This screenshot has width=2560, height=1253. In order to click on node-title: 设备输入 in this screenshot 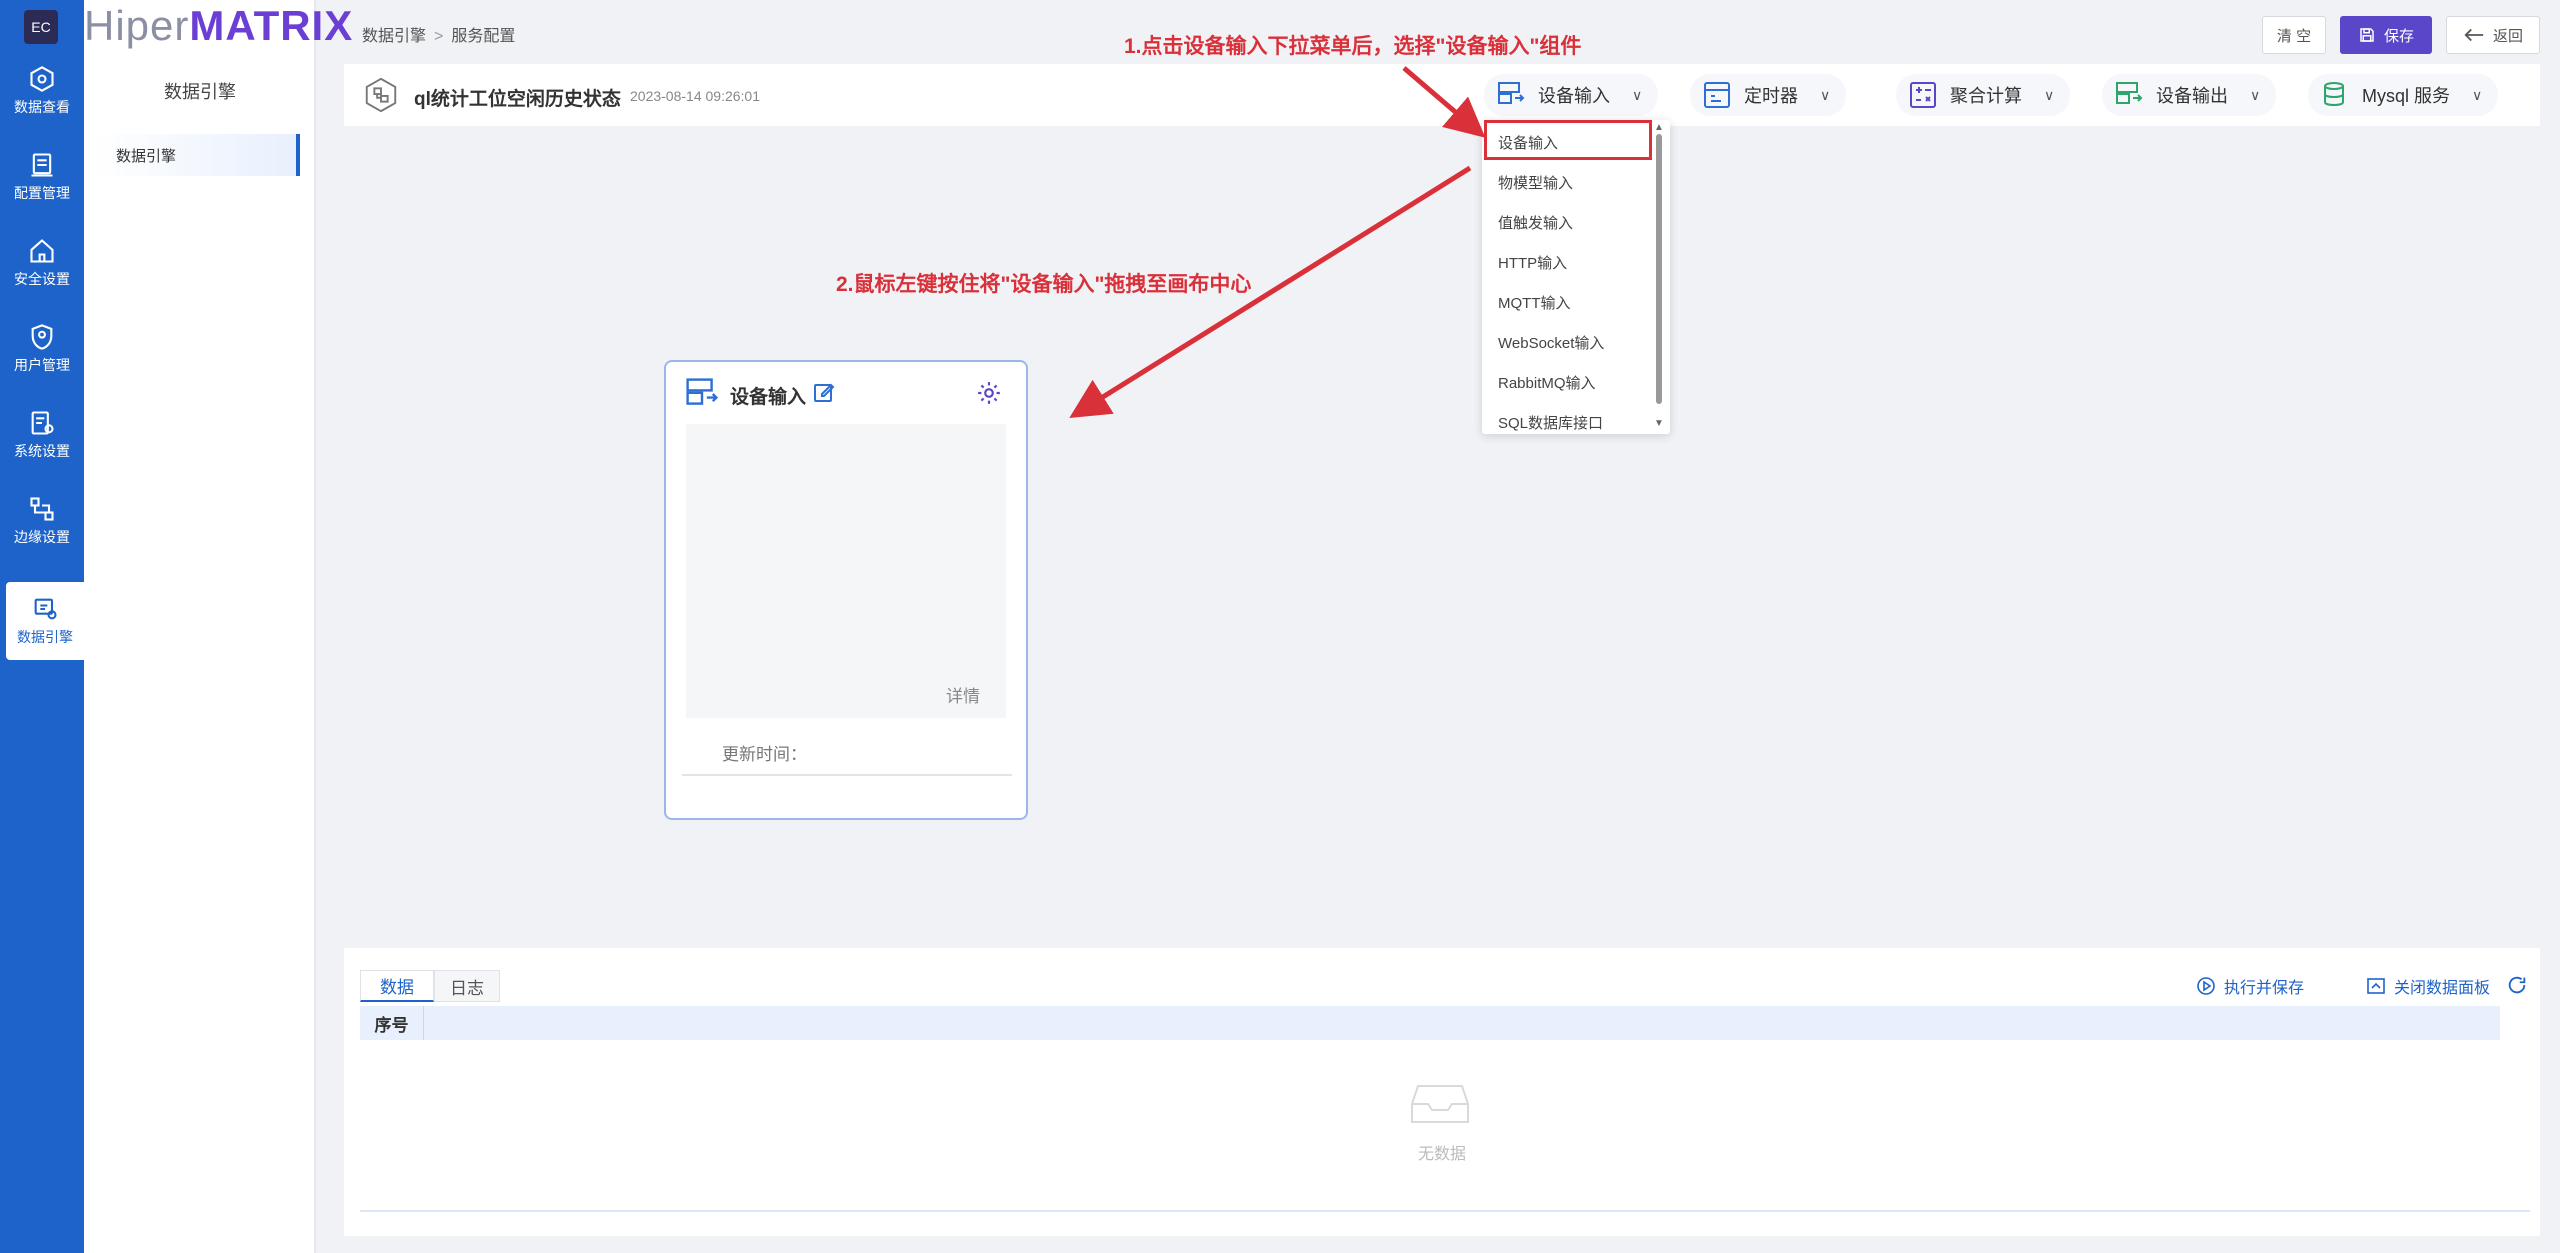, I will do `click(768, 397)`.